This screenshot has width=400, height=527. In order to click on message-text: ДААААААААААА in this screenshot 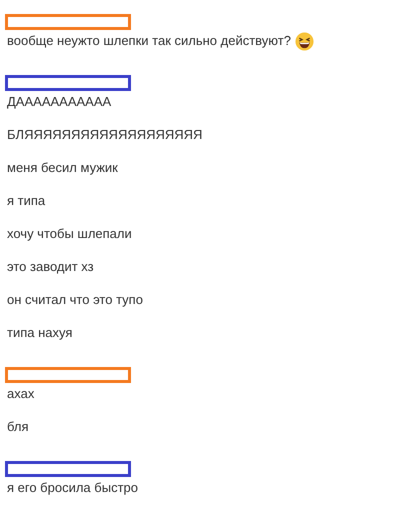, I will do `click(59, 102)`.